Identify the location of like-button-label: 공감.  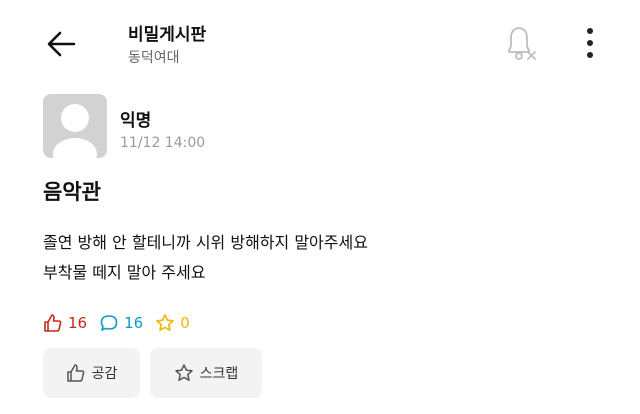
(104, 374).